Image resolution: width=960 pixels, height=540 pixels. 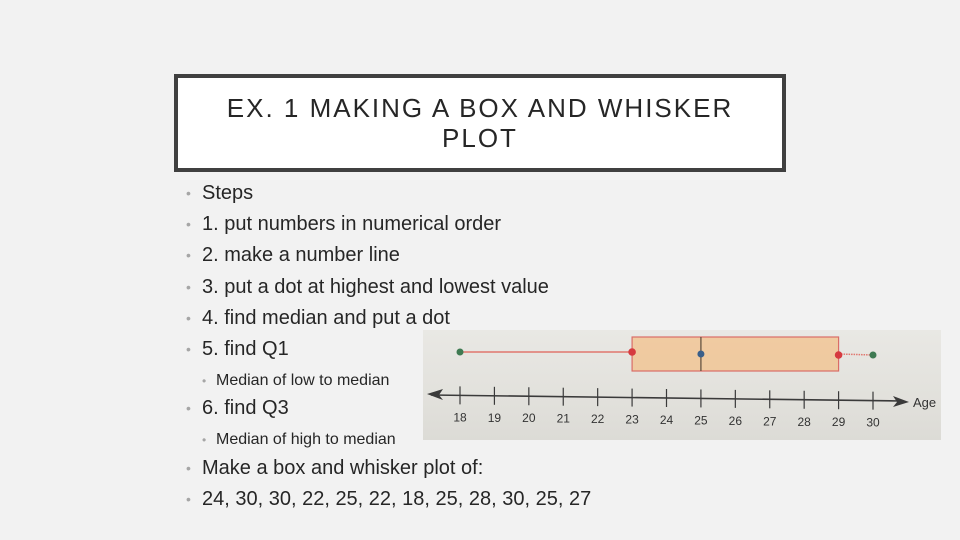 What do you see at coordinates (598, 419) in the screenshot?
I see `tick-label: 22` at bounding box center [598, 419].